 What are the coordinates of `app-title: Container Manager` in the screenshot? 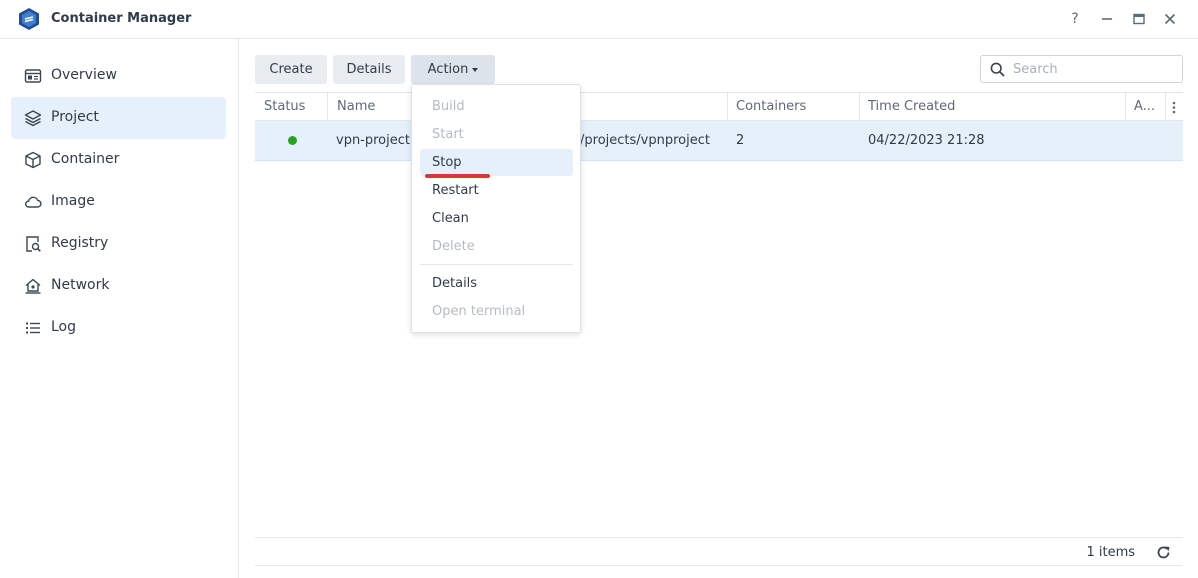 It's located at (121, 18).